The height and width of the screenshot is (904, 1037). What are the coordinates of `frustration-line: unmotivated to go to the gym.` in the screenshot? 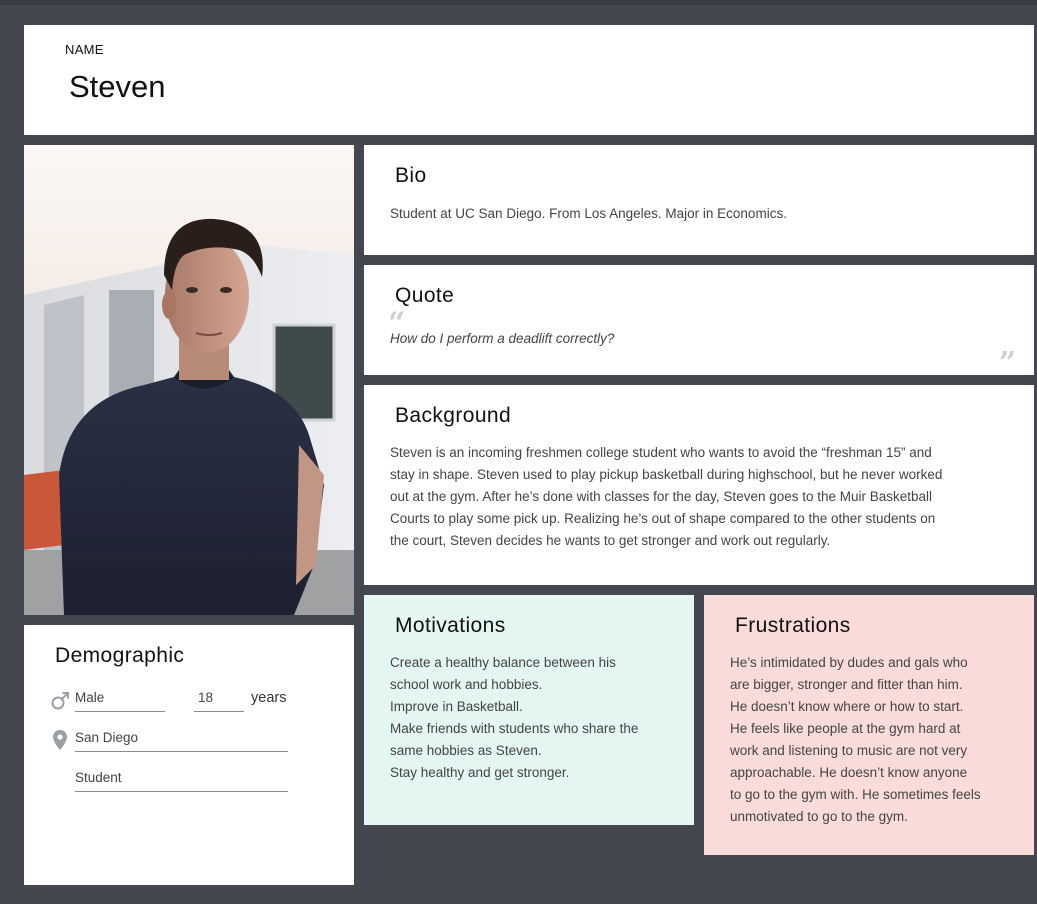 It's located at (819, 816).